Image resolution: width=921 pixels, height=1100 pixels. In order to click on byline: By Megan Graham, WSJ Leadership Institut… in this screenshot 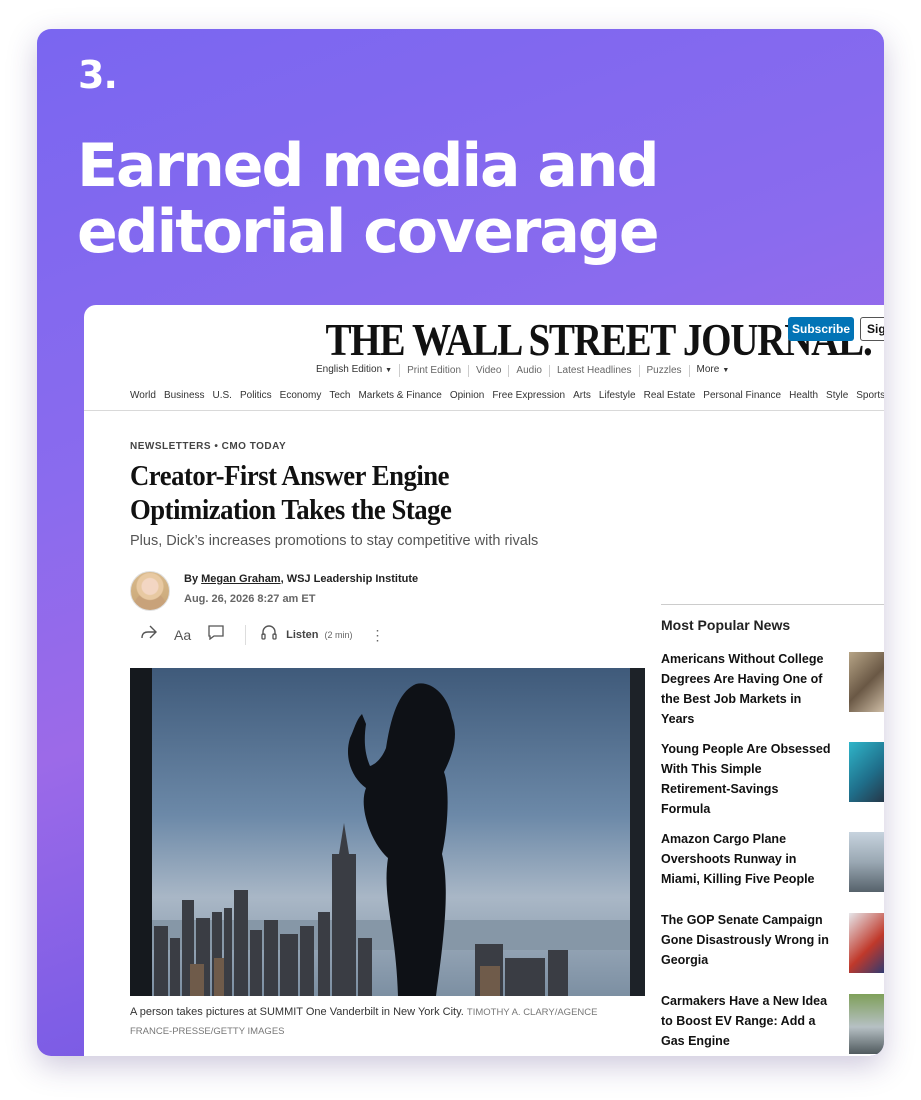, I will do `click(301, 579)`.